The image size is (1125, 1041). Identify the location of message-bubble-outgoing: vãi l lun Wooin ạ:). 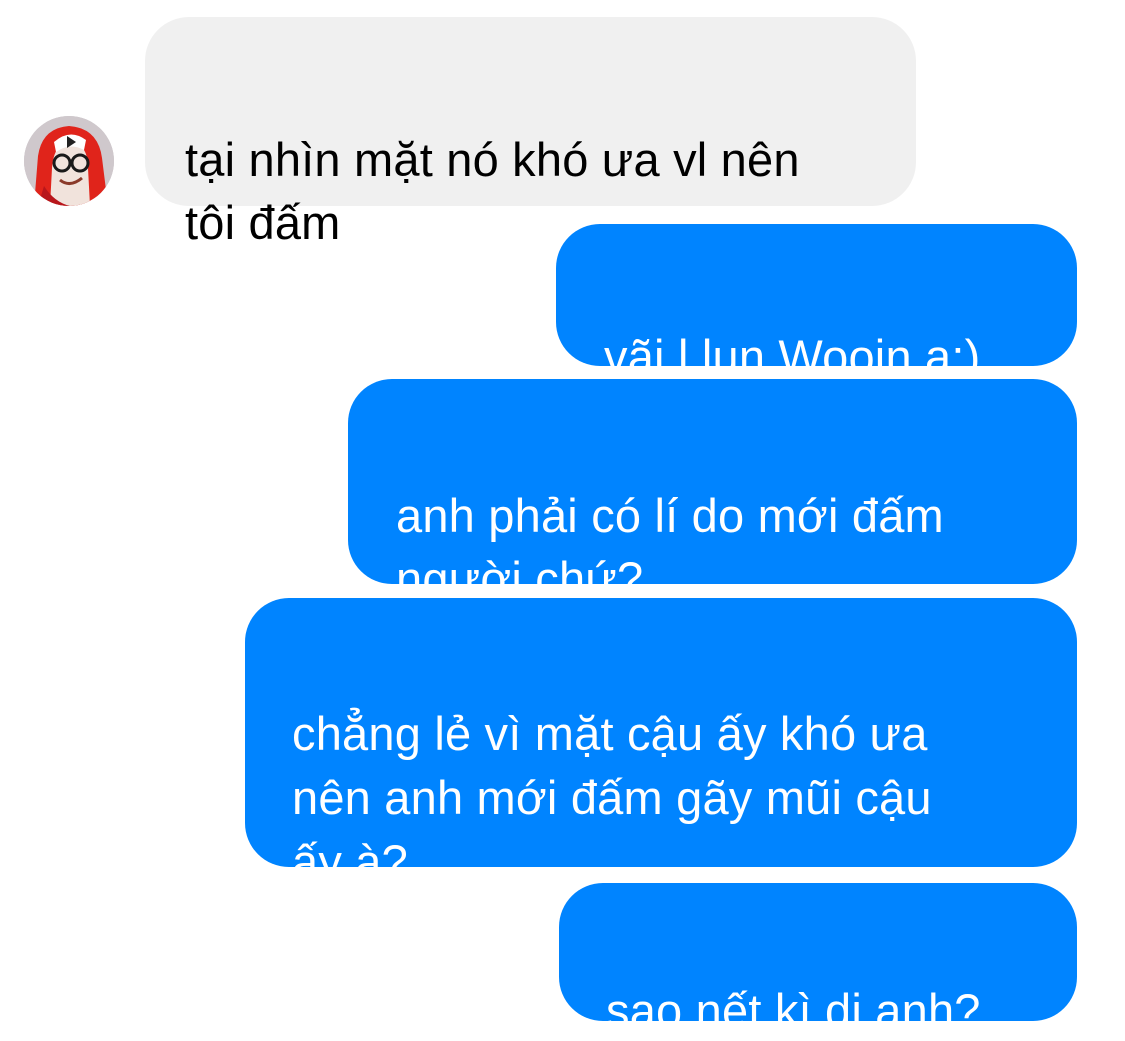
(816, 303).